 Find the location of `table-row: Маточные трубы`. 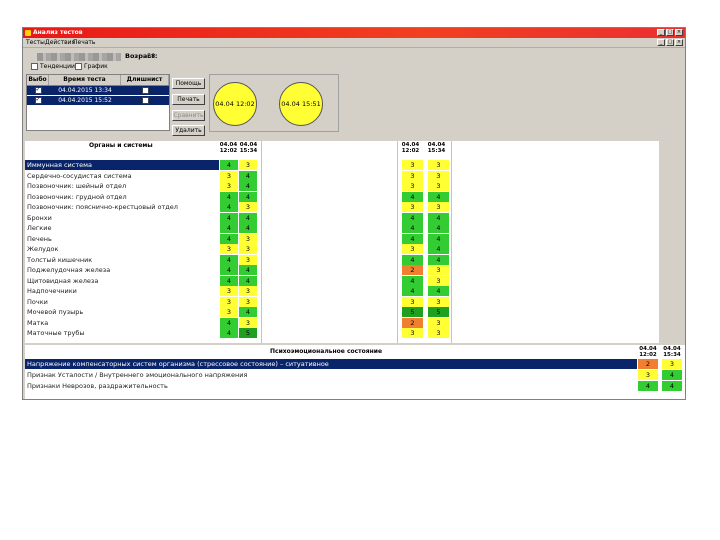

table-row: Маточные трубы is located at coordinates (122, 333).